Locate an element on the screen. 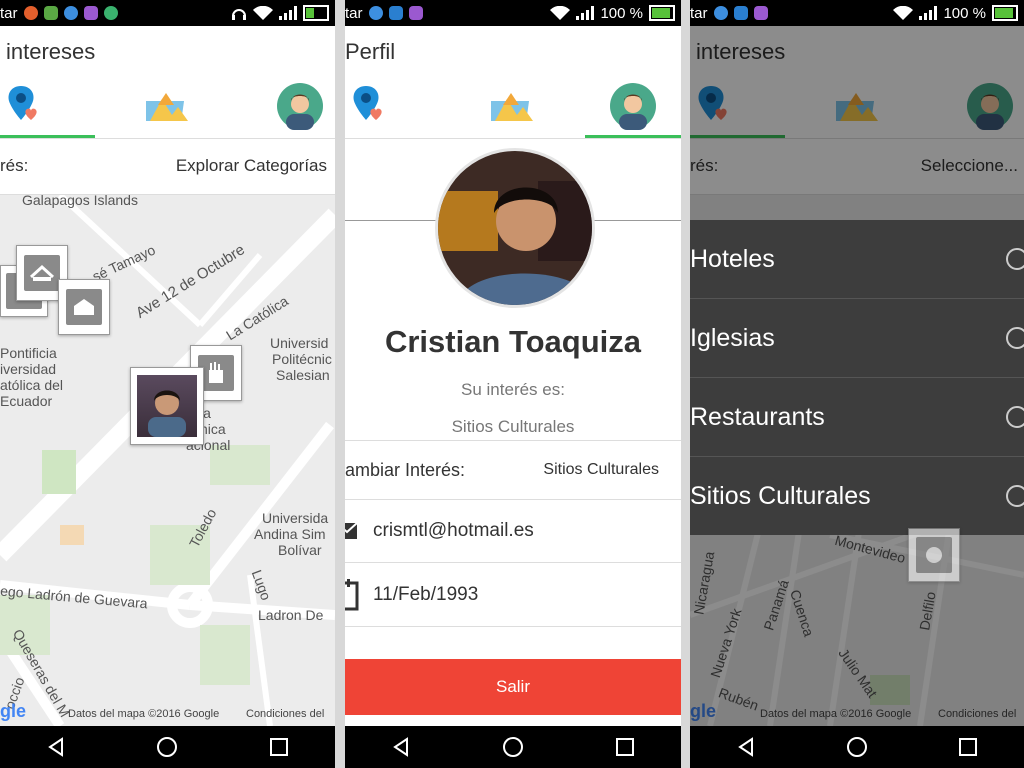  email-row: crismtl@hotmail.es is located at coordinates (513, 531).